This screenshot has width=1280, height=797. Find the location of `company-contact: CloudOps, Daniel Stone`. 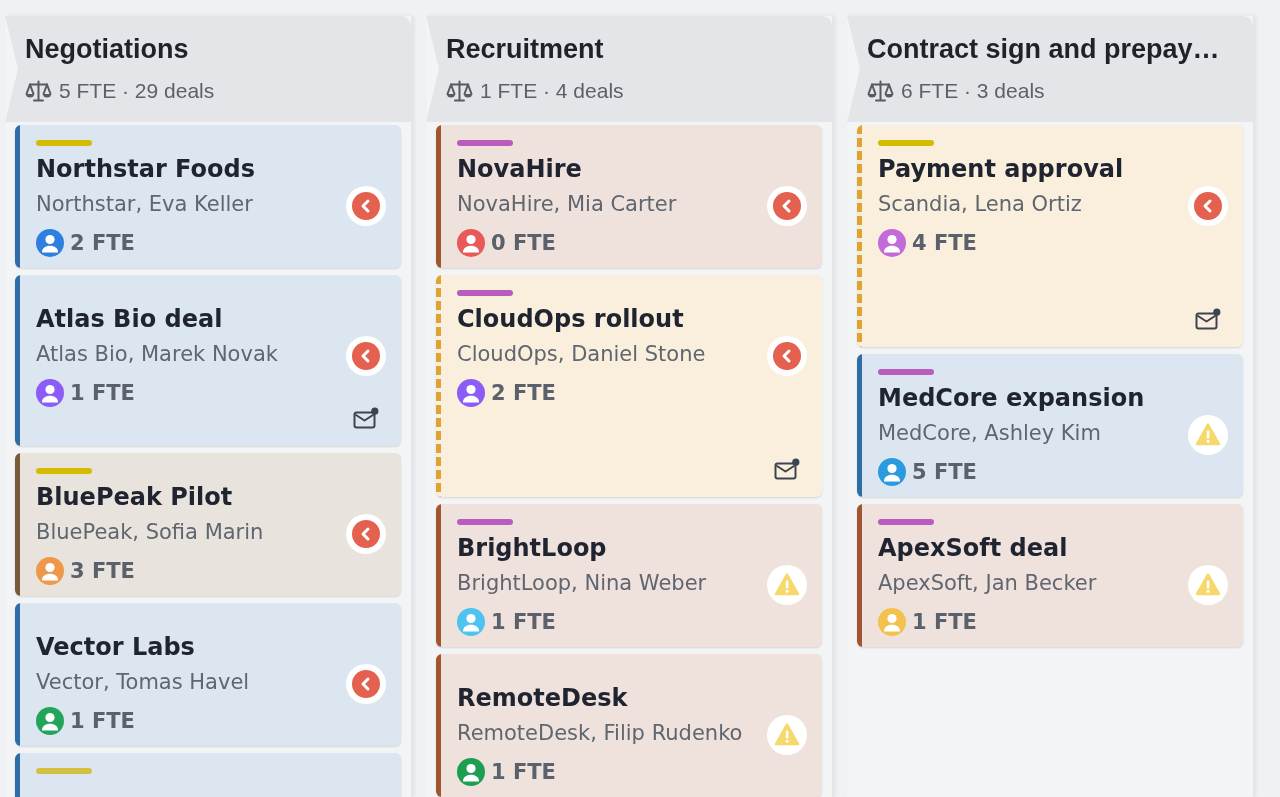

company-contact: CloudOps, Daniel Stone is located at coordinates (582, 354).